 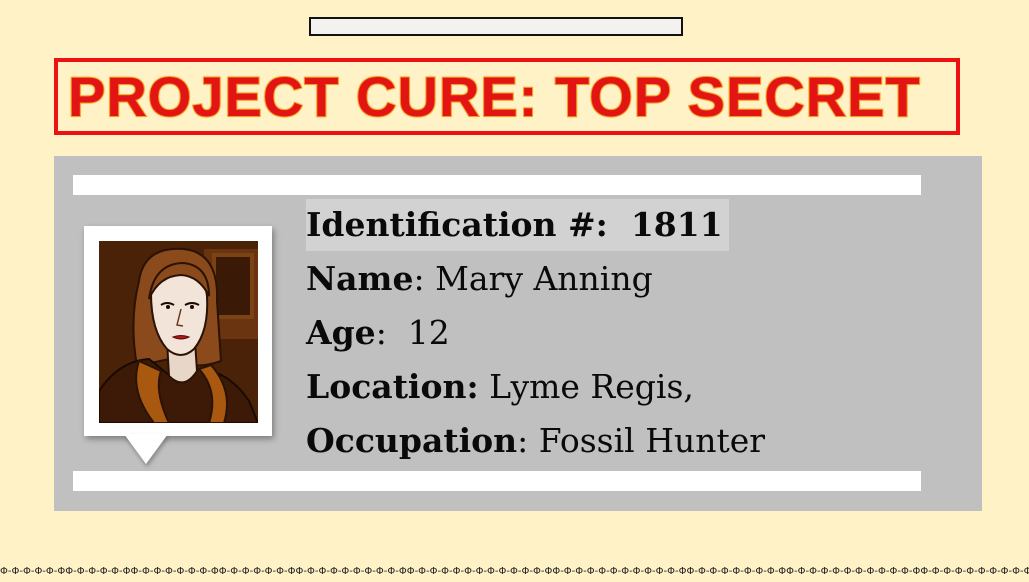 I want to click on occupation-value: : Fossil Hunter, so click(x=641, y=440).